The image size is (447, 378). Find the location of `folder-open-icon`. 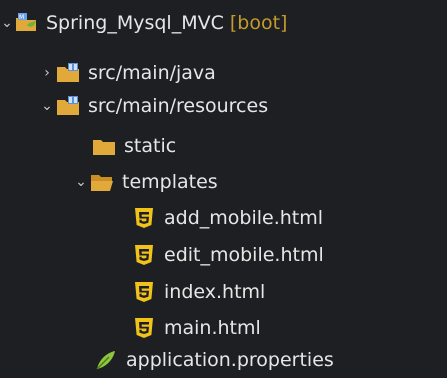

folder-open-icon is located at coordinates (102, 182).